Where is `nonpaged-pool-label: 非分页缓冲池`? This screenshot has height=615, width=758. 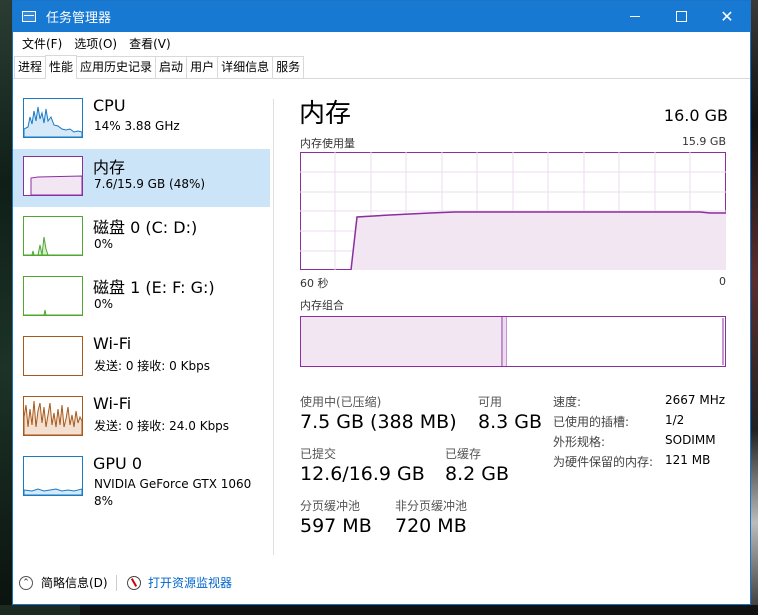
nonpaged-pool-label: 非分页缓冲池 is located at coordinates (431, 506).